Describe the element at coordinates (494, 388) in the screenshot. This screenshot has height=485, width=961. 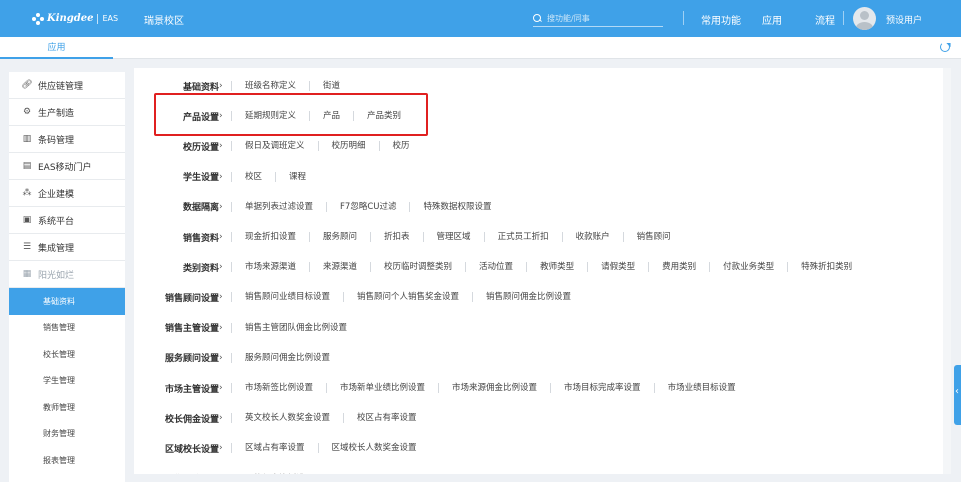
I see `function-link: 市场来源佣金比例设置` at that location.